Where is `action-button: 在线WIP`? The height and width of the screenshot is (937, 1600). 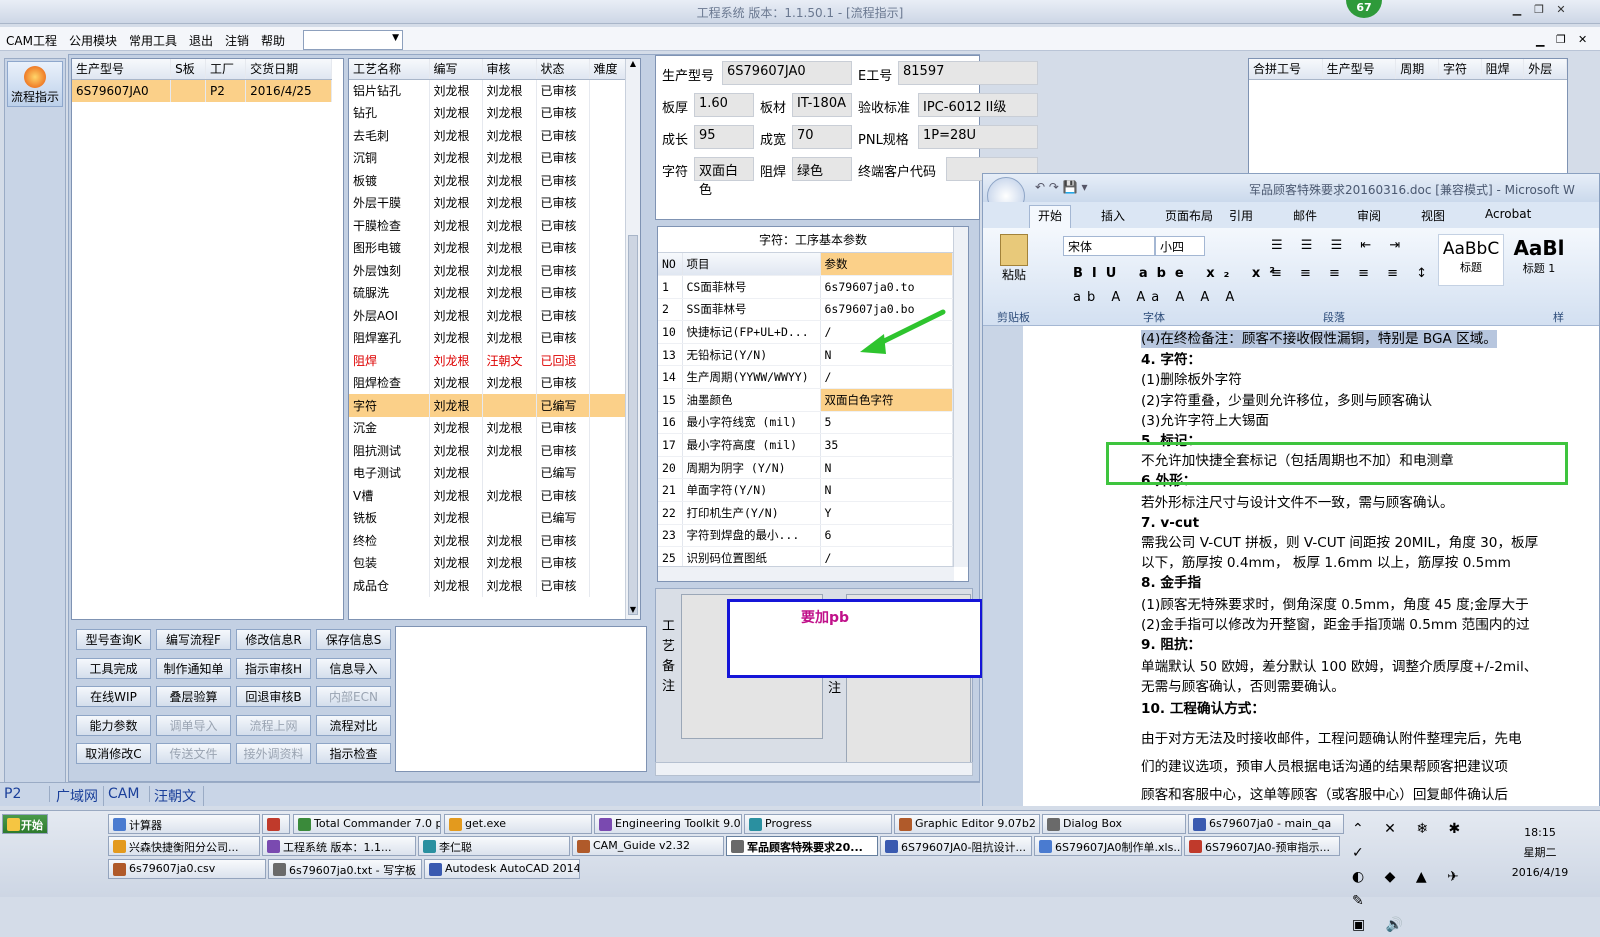 action-button: 在线WIP is located at coordinates (113, 696).